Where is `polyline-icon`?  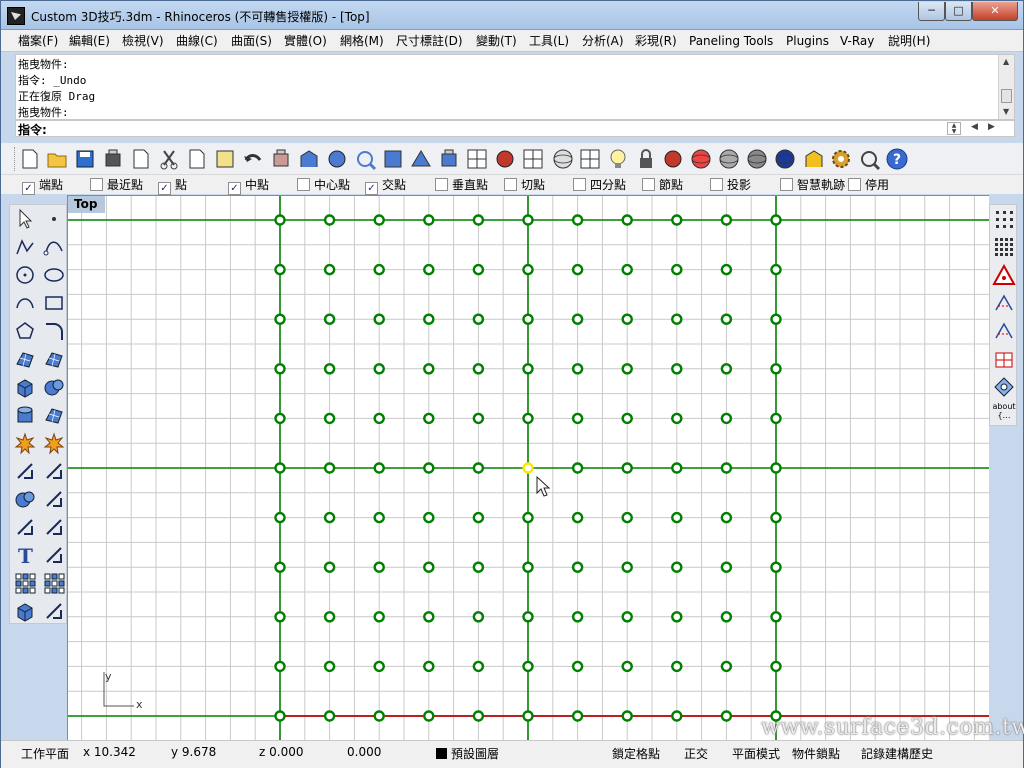 polyline-icon is located at coordinates (25, 247).